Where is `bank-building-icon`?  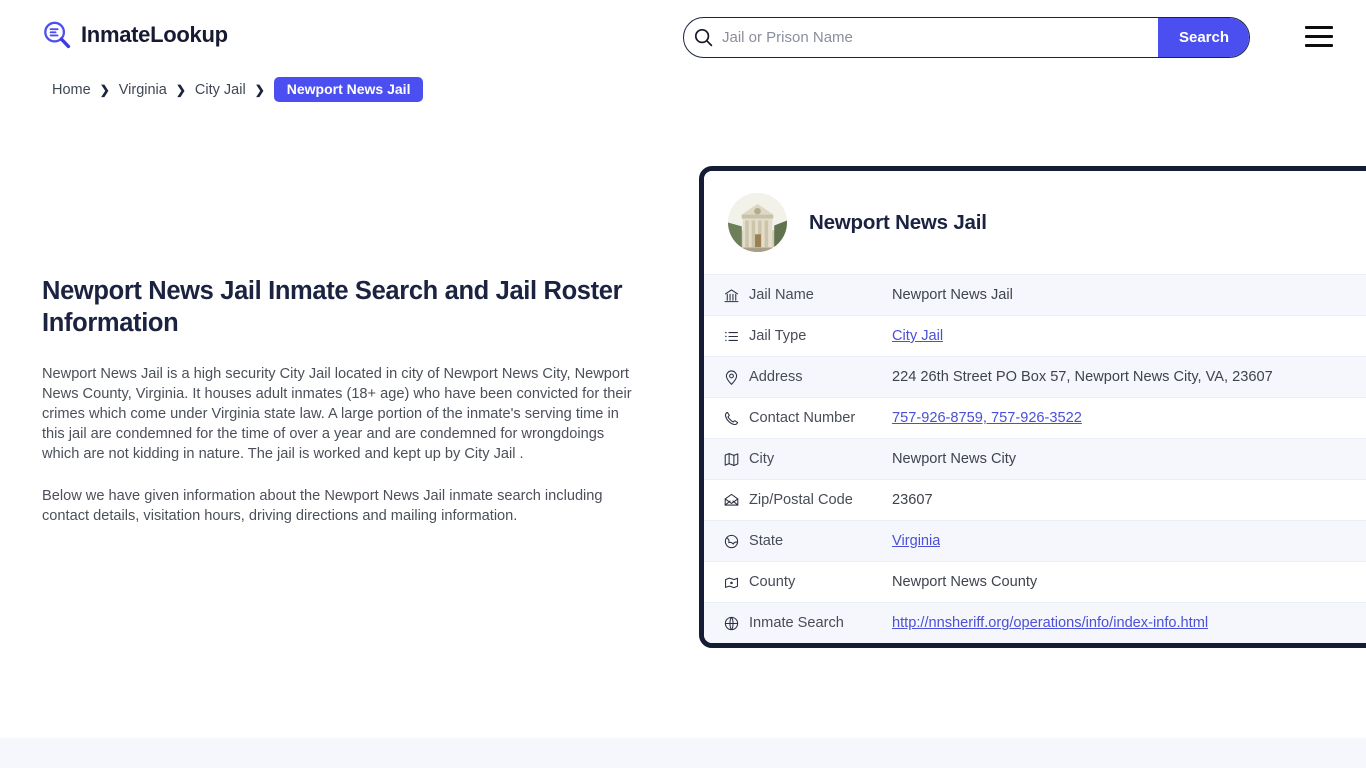 bank-building-icon is located at coordinates (736, 295).